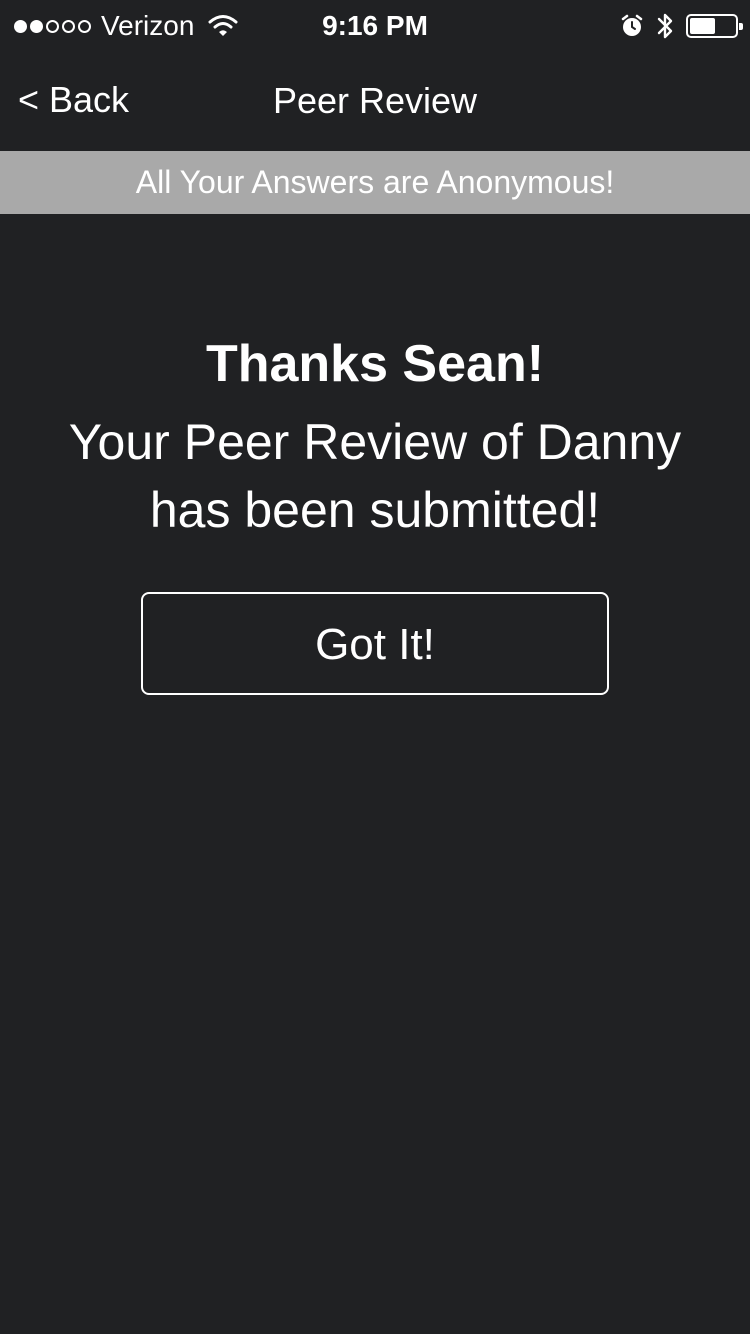  Describe the element at coordinates (632, 25) in the screenshot. I see `alarm-icon` at that location.